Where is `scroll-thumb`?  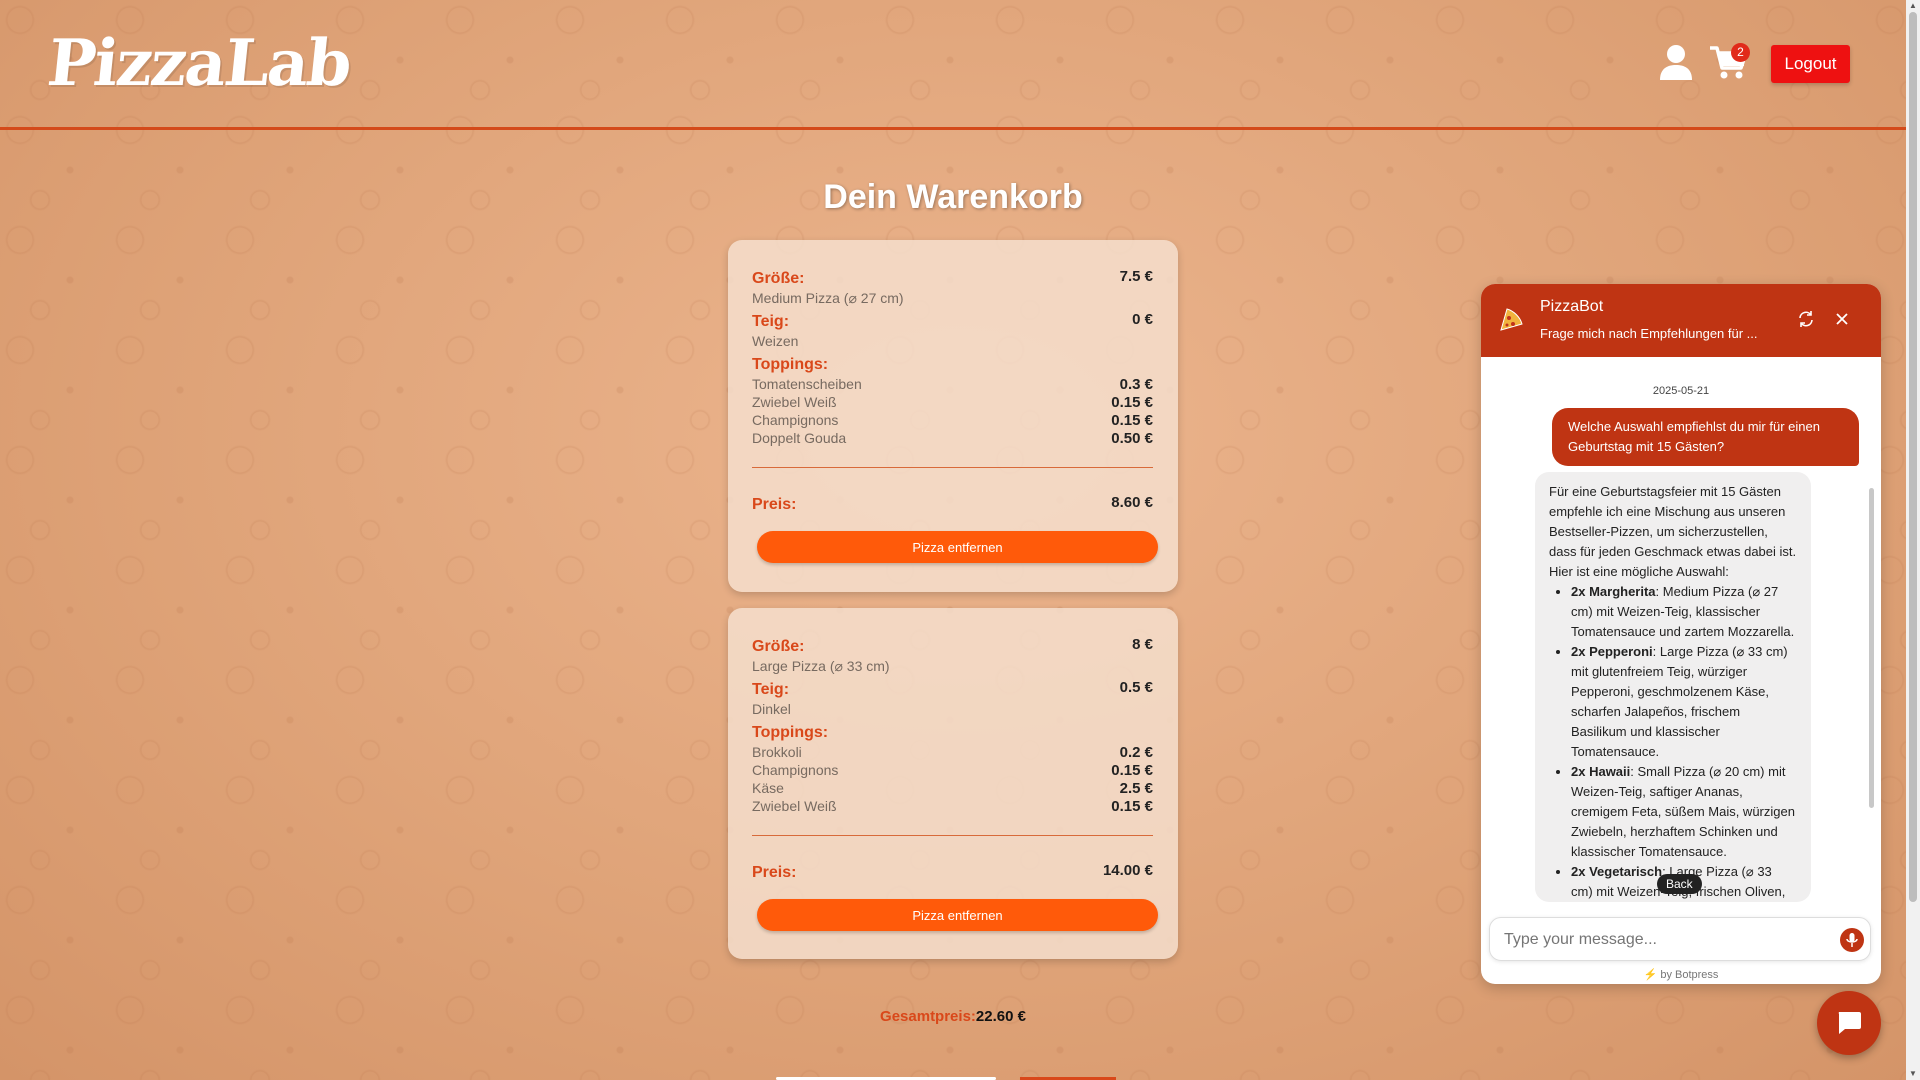
scroll-thumb is located at coordinates (1913, 457).